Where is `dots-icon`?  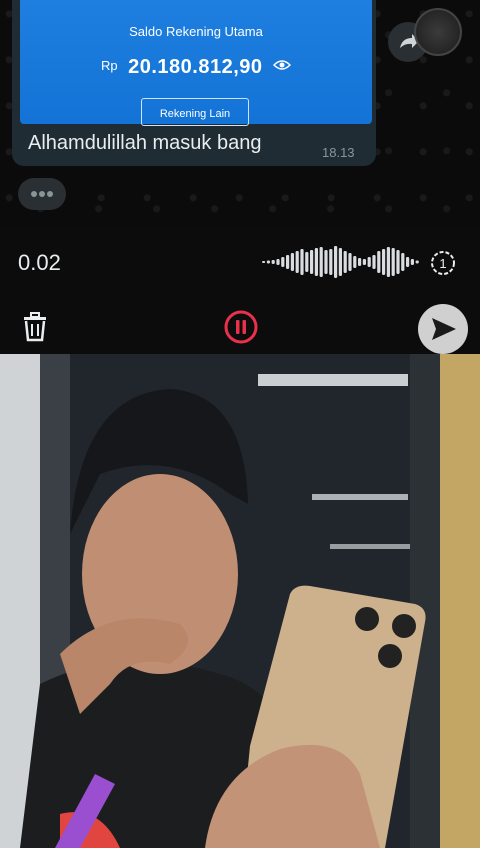
dots-icon is located at coordinates (42, 194).